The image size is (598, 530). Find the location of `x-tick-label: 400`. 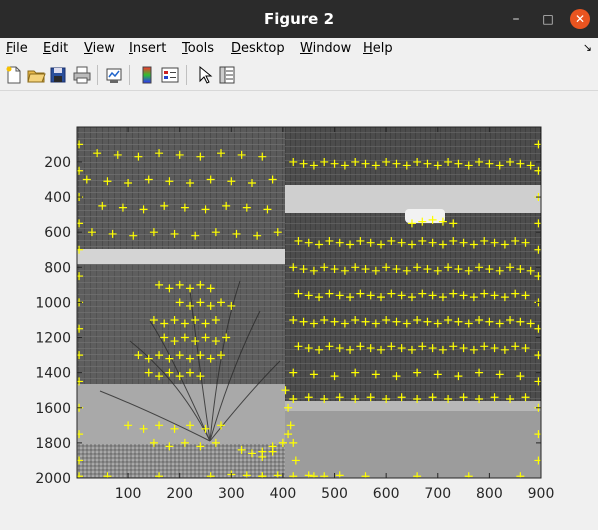

x-tick-label: 400 is located at coordinates (283, 494).